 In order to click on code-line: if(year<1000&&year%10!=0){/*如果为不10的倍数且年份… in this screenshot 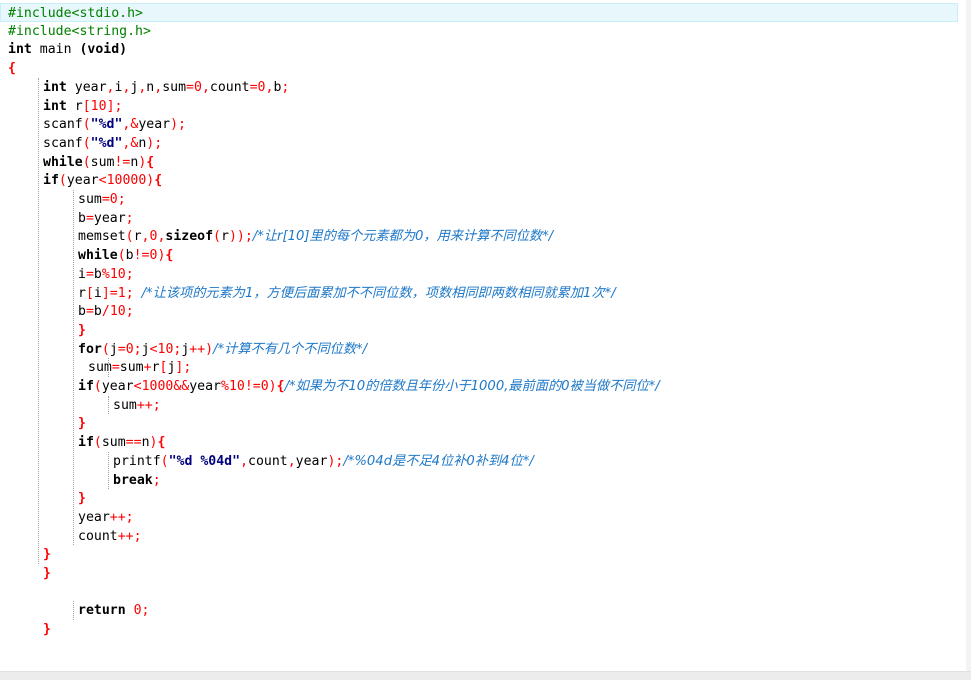, I will do `click(330, 386)`.